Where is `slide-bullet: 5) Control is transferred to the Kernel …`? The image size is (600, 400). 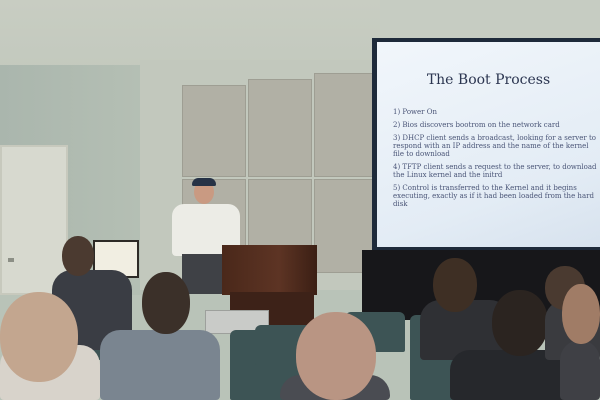
slide-bullet: 5) Control is transferred to the Kernel … is located at coordinates (493, 196).